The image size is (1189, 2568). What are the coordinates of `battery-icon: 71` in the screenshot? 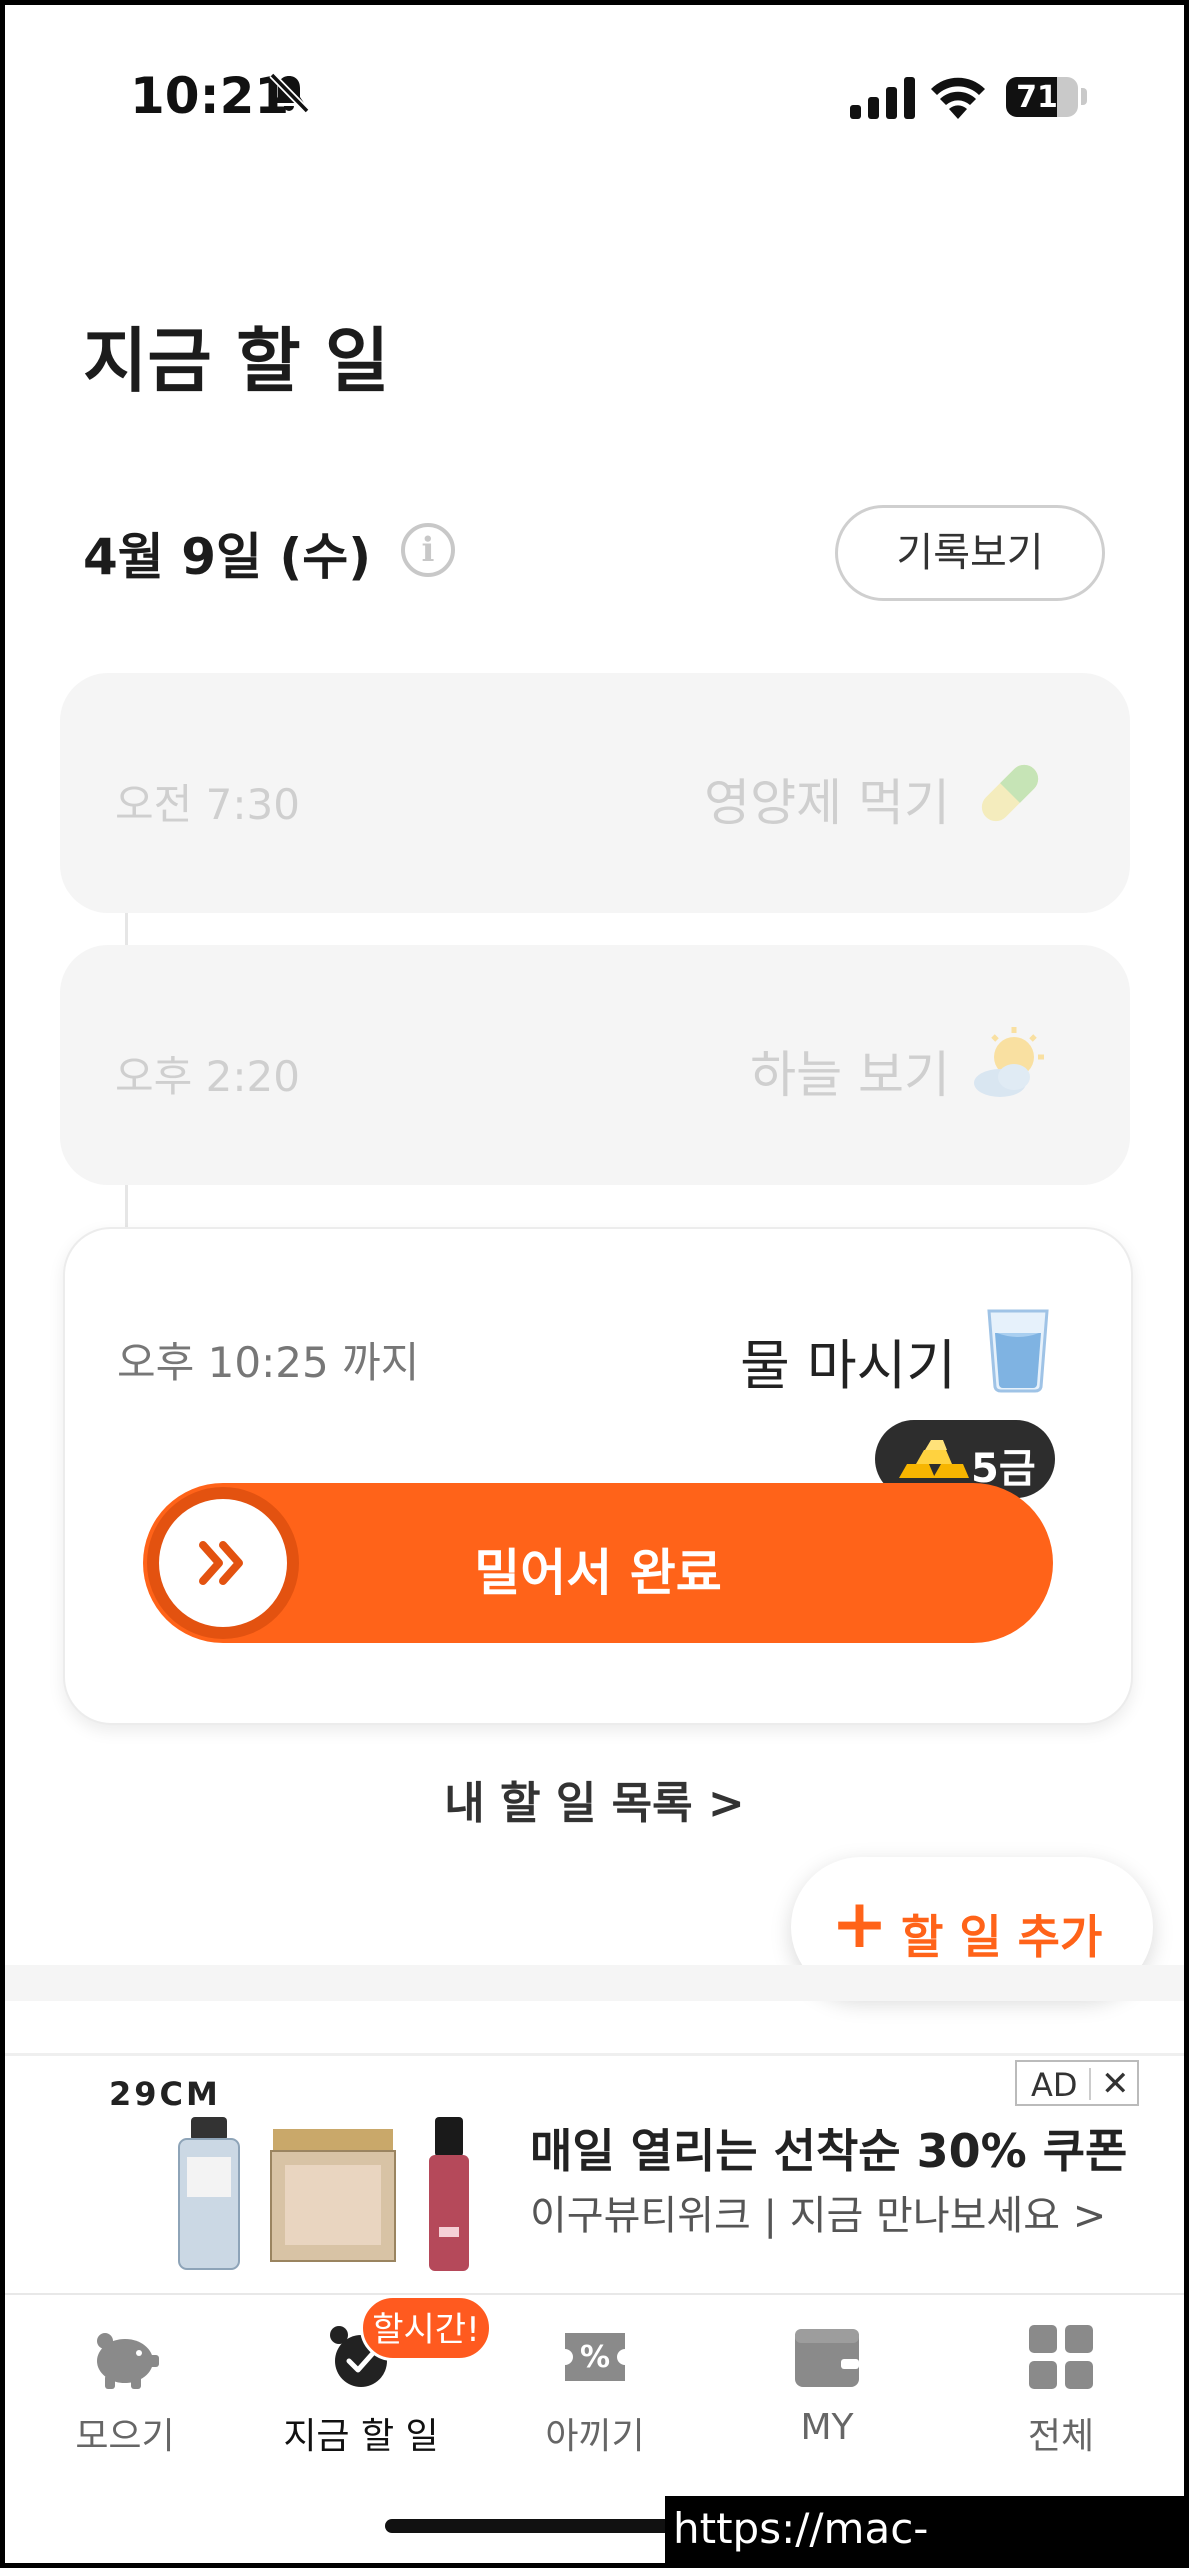 It's located at (1042, 97).